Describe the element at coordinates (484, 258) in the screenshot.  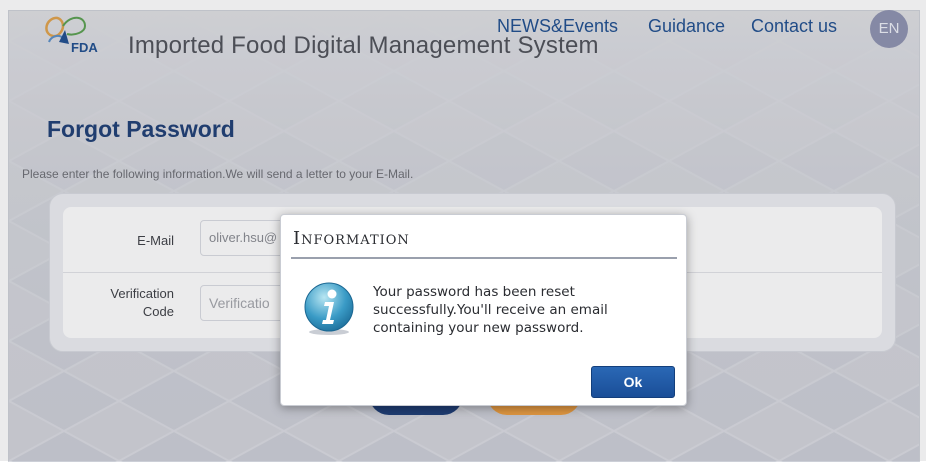
I see `dialog-title-divider` at that location.